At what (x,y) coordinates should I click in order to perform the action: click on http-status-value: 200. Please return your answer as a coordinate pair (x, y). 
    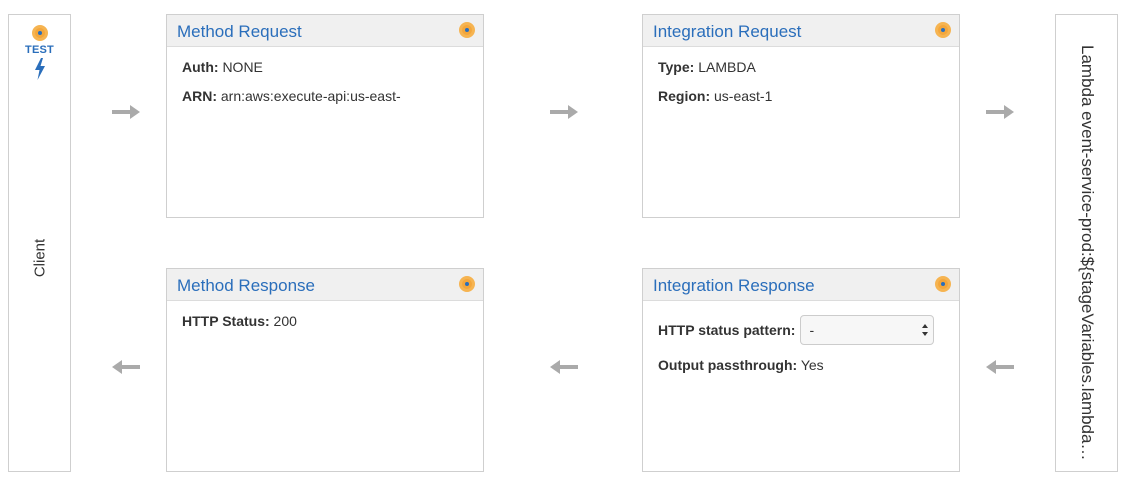
    Looking at the image, I should click on (285, 321).